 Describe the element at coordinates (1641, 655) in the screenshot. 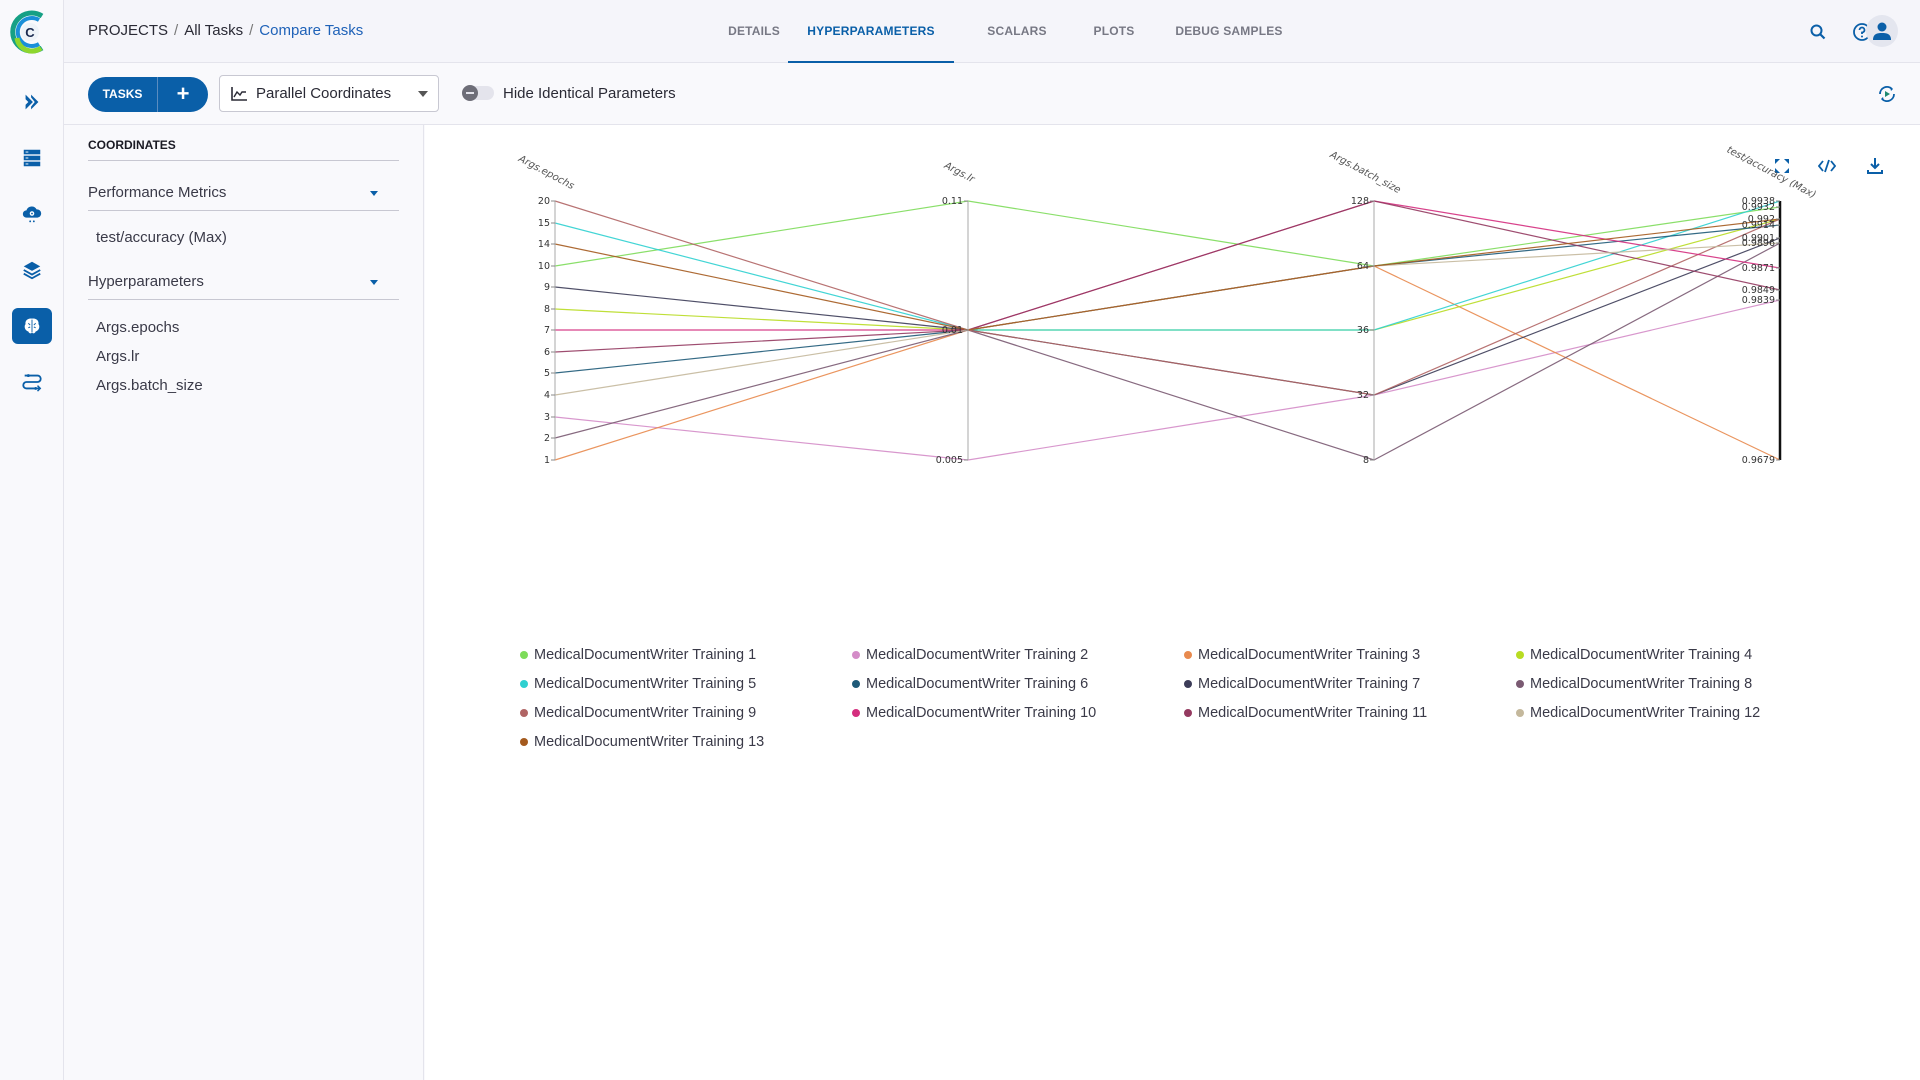

I see `legend-label: MedicalDocumentWriter Training 4` at that location.